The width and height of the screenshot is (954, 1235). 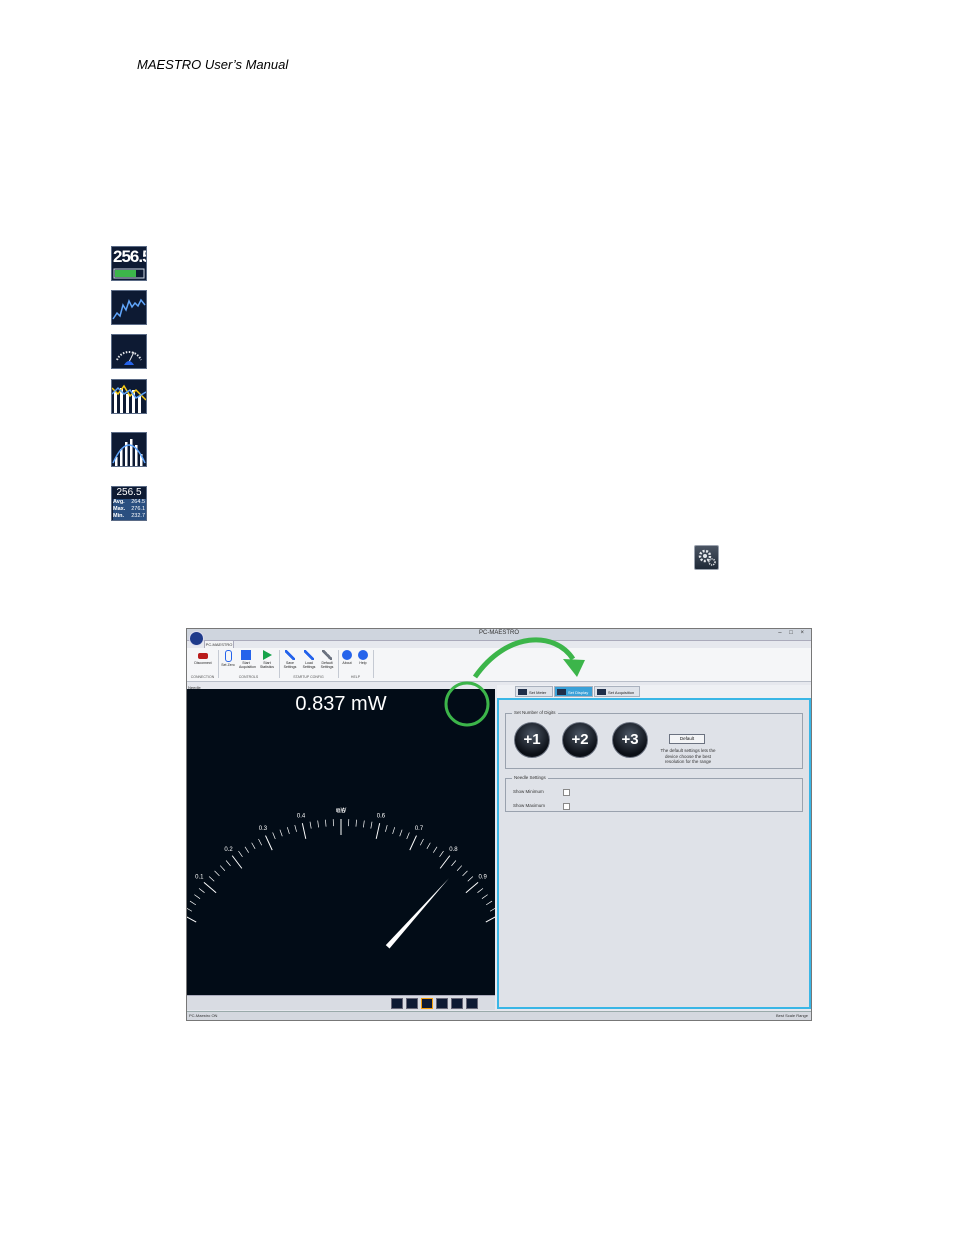 I want to click on window-title: PC-MAESTRO, so click(x=498, y=633).